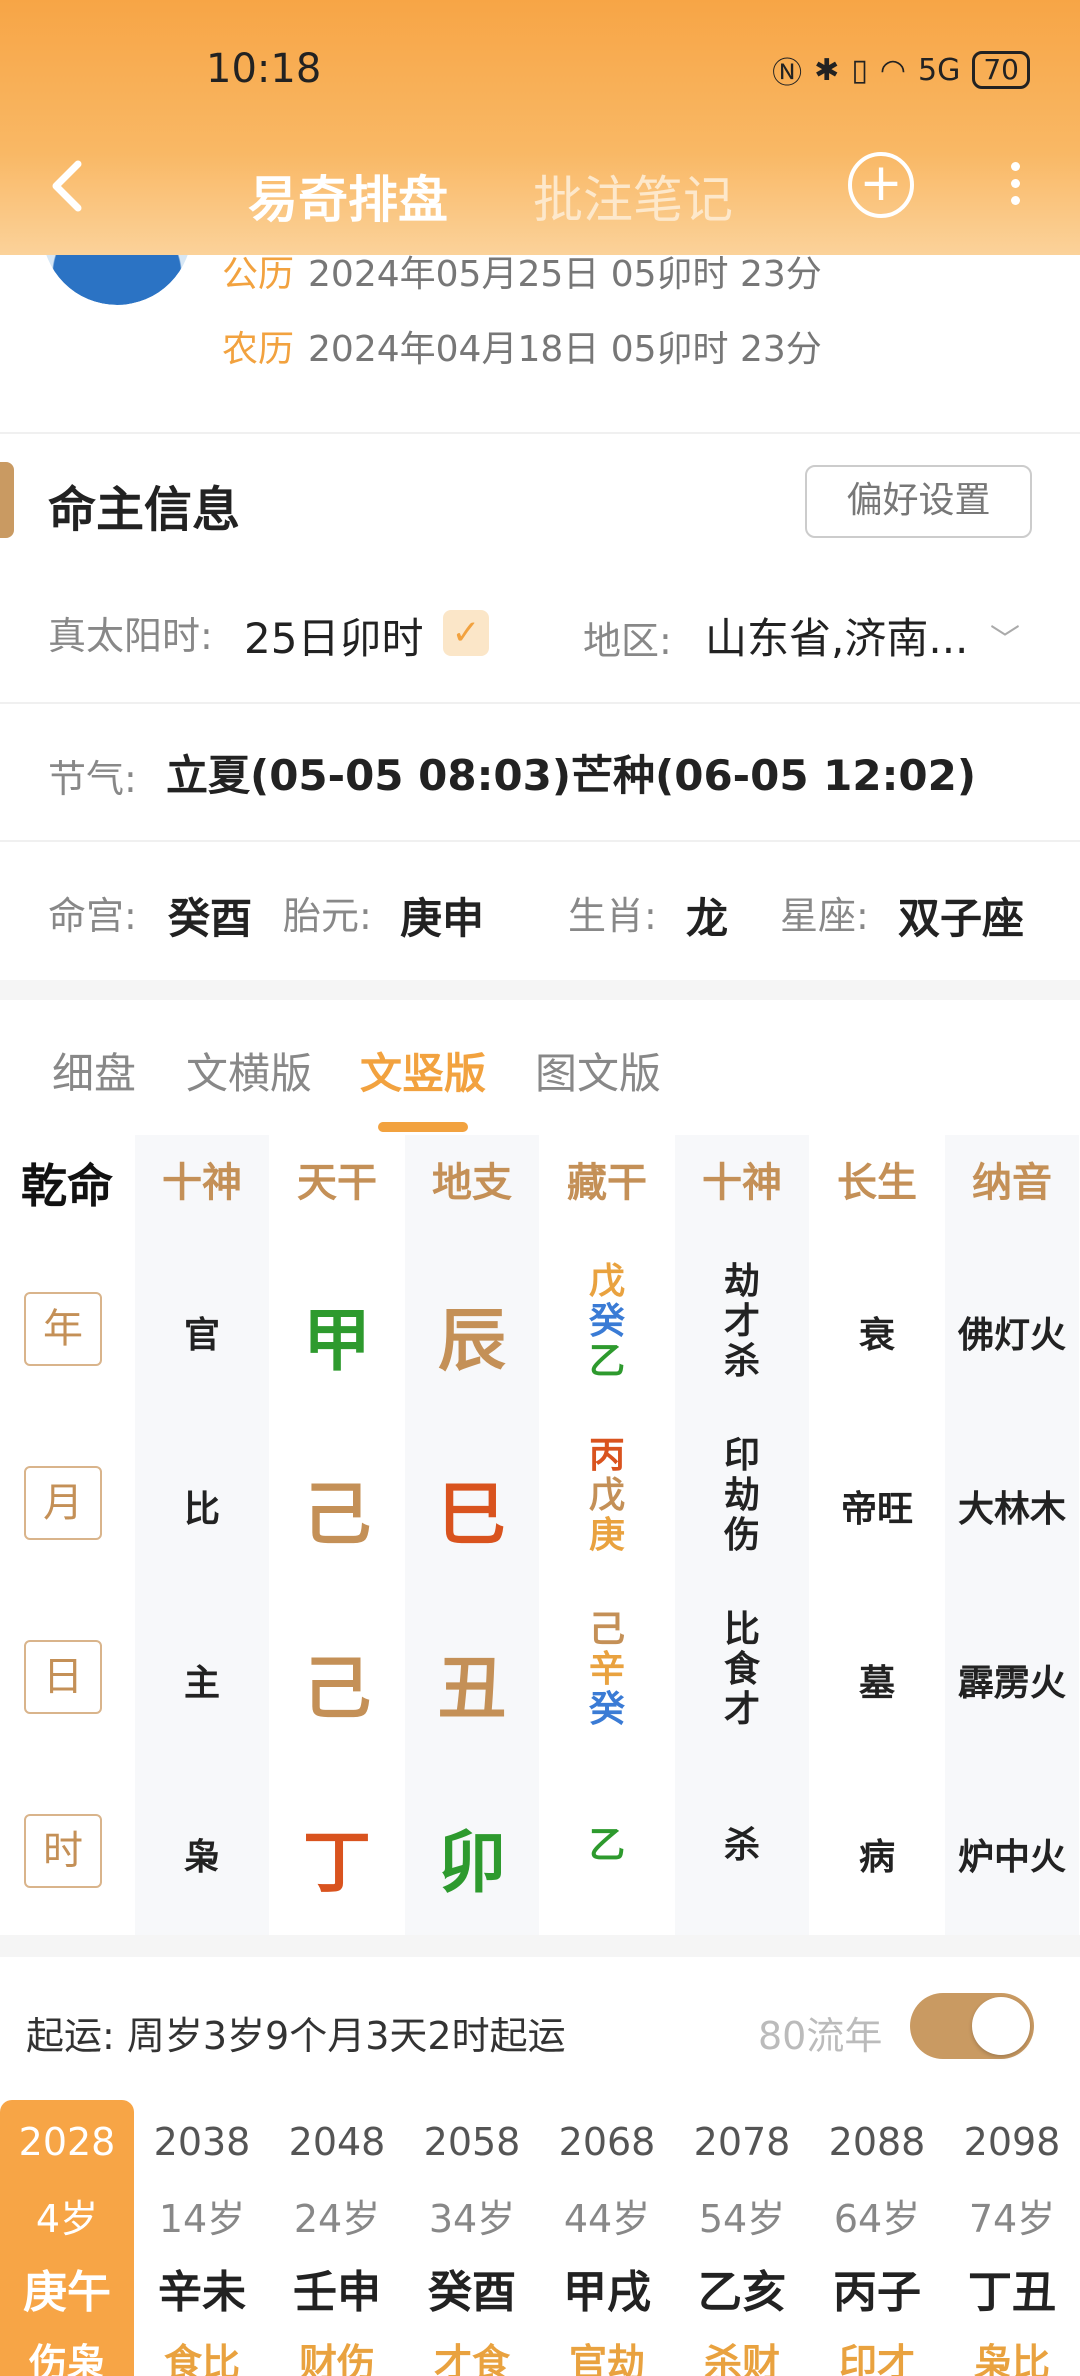  What do you see at coordinates (67, 2238) in the screenshot?
I see `dayun-item: 2028 4岁 庚午 伤枭` at bounding box center [67, 2238].